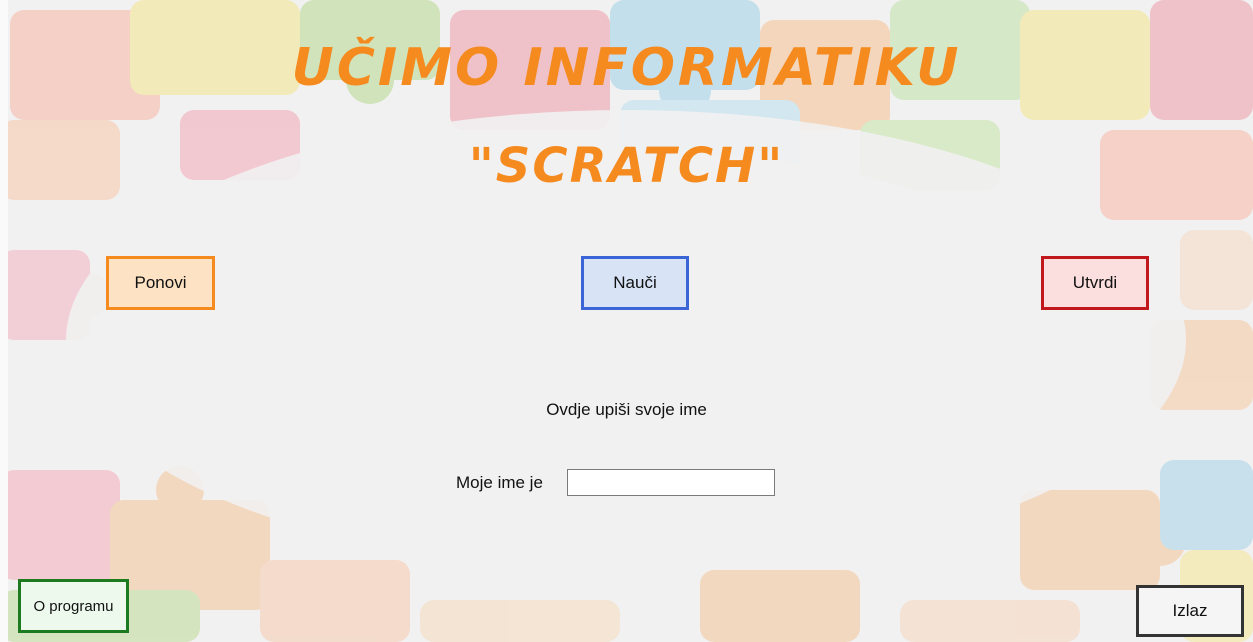 This screenshot has height=642, width=1253. I want to click on name-hint-text: Ovdje upiši svoje ime, so click(626, 409).